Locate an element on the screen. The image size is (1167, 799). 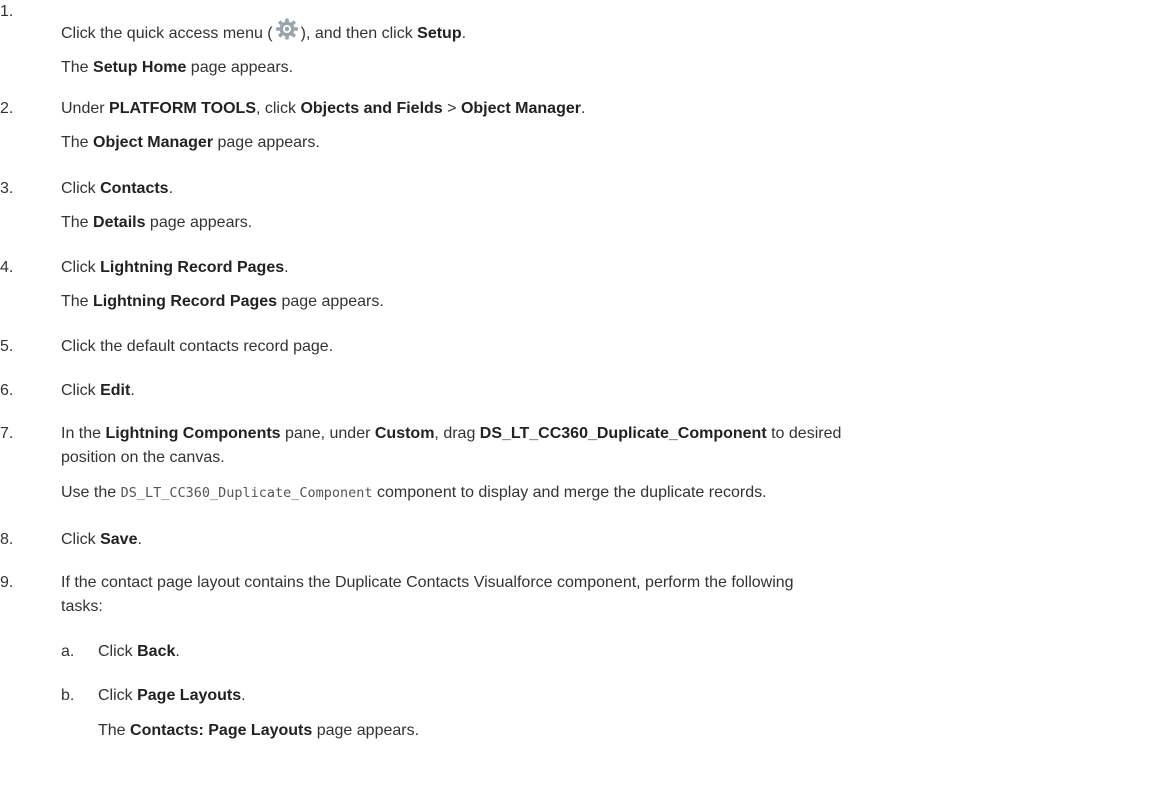
substep-result: The Contacts: Page Layouts page appears. is located at coordinates (259, 730).